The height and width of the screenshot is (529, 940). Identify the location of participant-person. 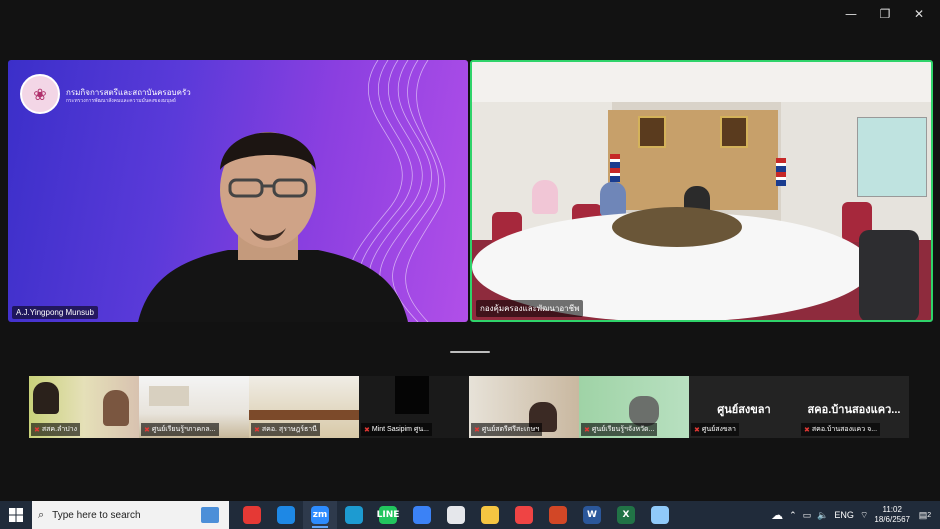
(273, 227).